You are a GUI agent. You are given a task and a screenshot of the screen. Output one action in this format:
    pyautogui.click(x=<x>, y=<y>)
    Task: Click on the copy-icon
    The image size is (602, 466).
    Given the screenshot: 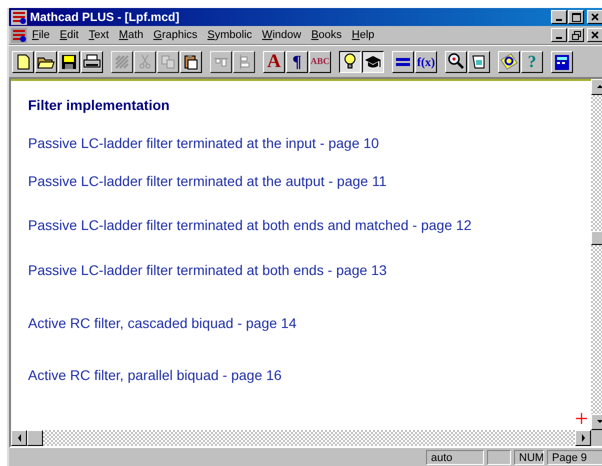 What is the action you would take?
    pyautogui.click(x=168, y=62)
    